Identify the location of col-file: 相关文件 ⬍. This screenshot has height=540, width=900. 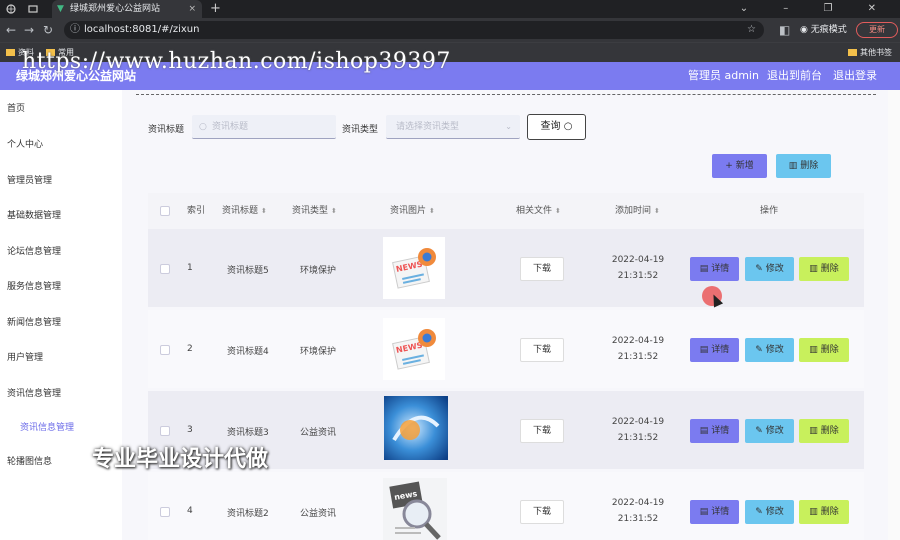
(538, 211).